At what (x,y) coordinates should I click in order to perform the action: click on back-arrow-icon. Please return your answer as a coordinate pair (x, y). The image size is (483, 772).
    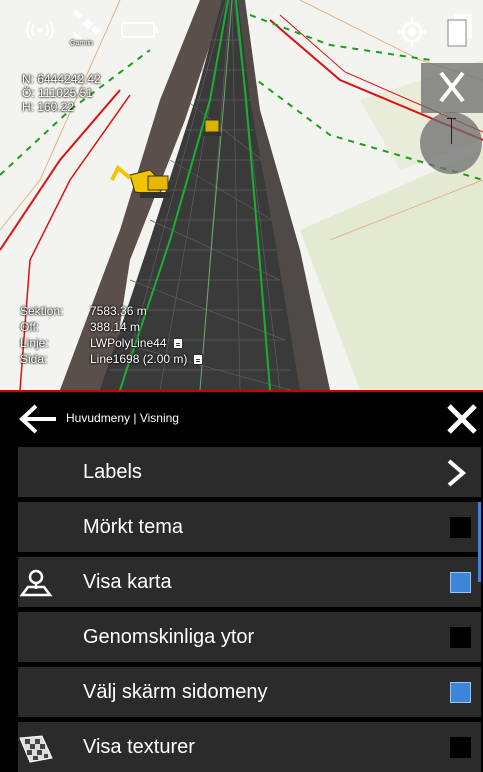
    Looking at the image, I should click on (38, 419).